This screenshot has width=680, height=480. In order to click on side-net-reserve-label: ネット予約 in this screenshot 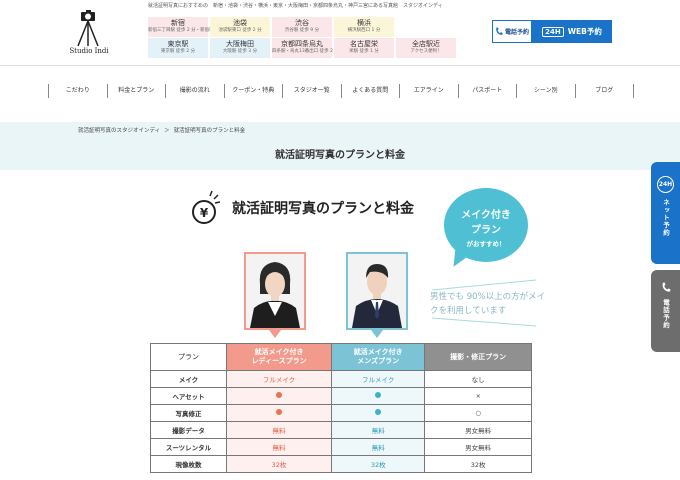, I will do `click(665, 218)`.